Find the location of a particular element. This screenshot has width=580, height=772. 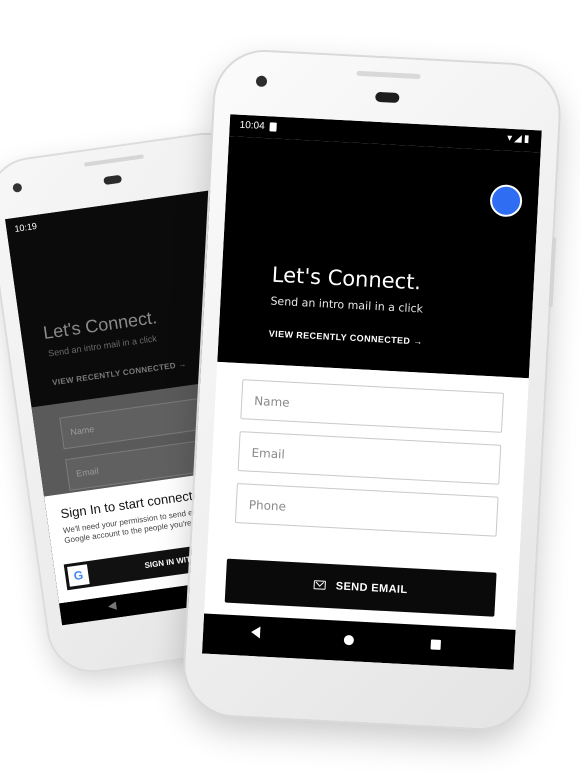

mail-icon is located at coordinates (320, 585).